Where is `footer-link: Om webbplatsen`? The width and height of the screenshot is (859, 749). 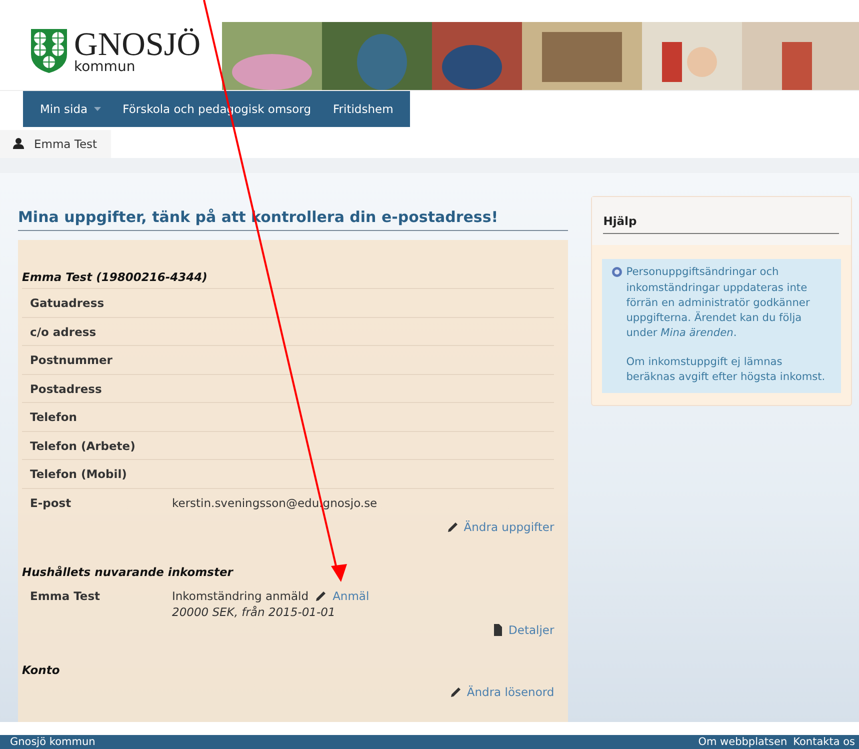
footer-link: Om webbplatsen is located at coordinates (743, 742).